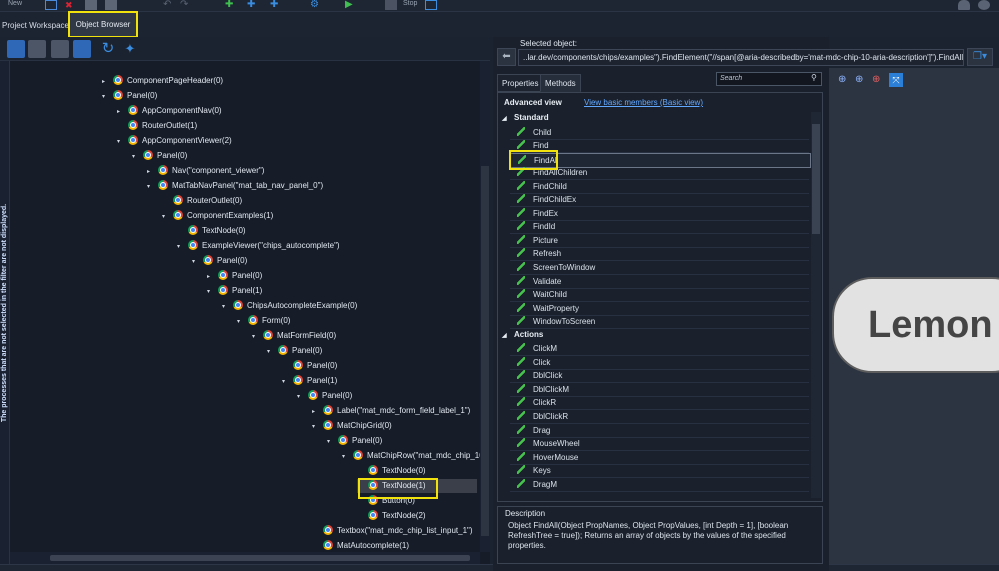 The height and width of the screenshot is (571, 999). I want to click on record-icon, so click(431, 5).